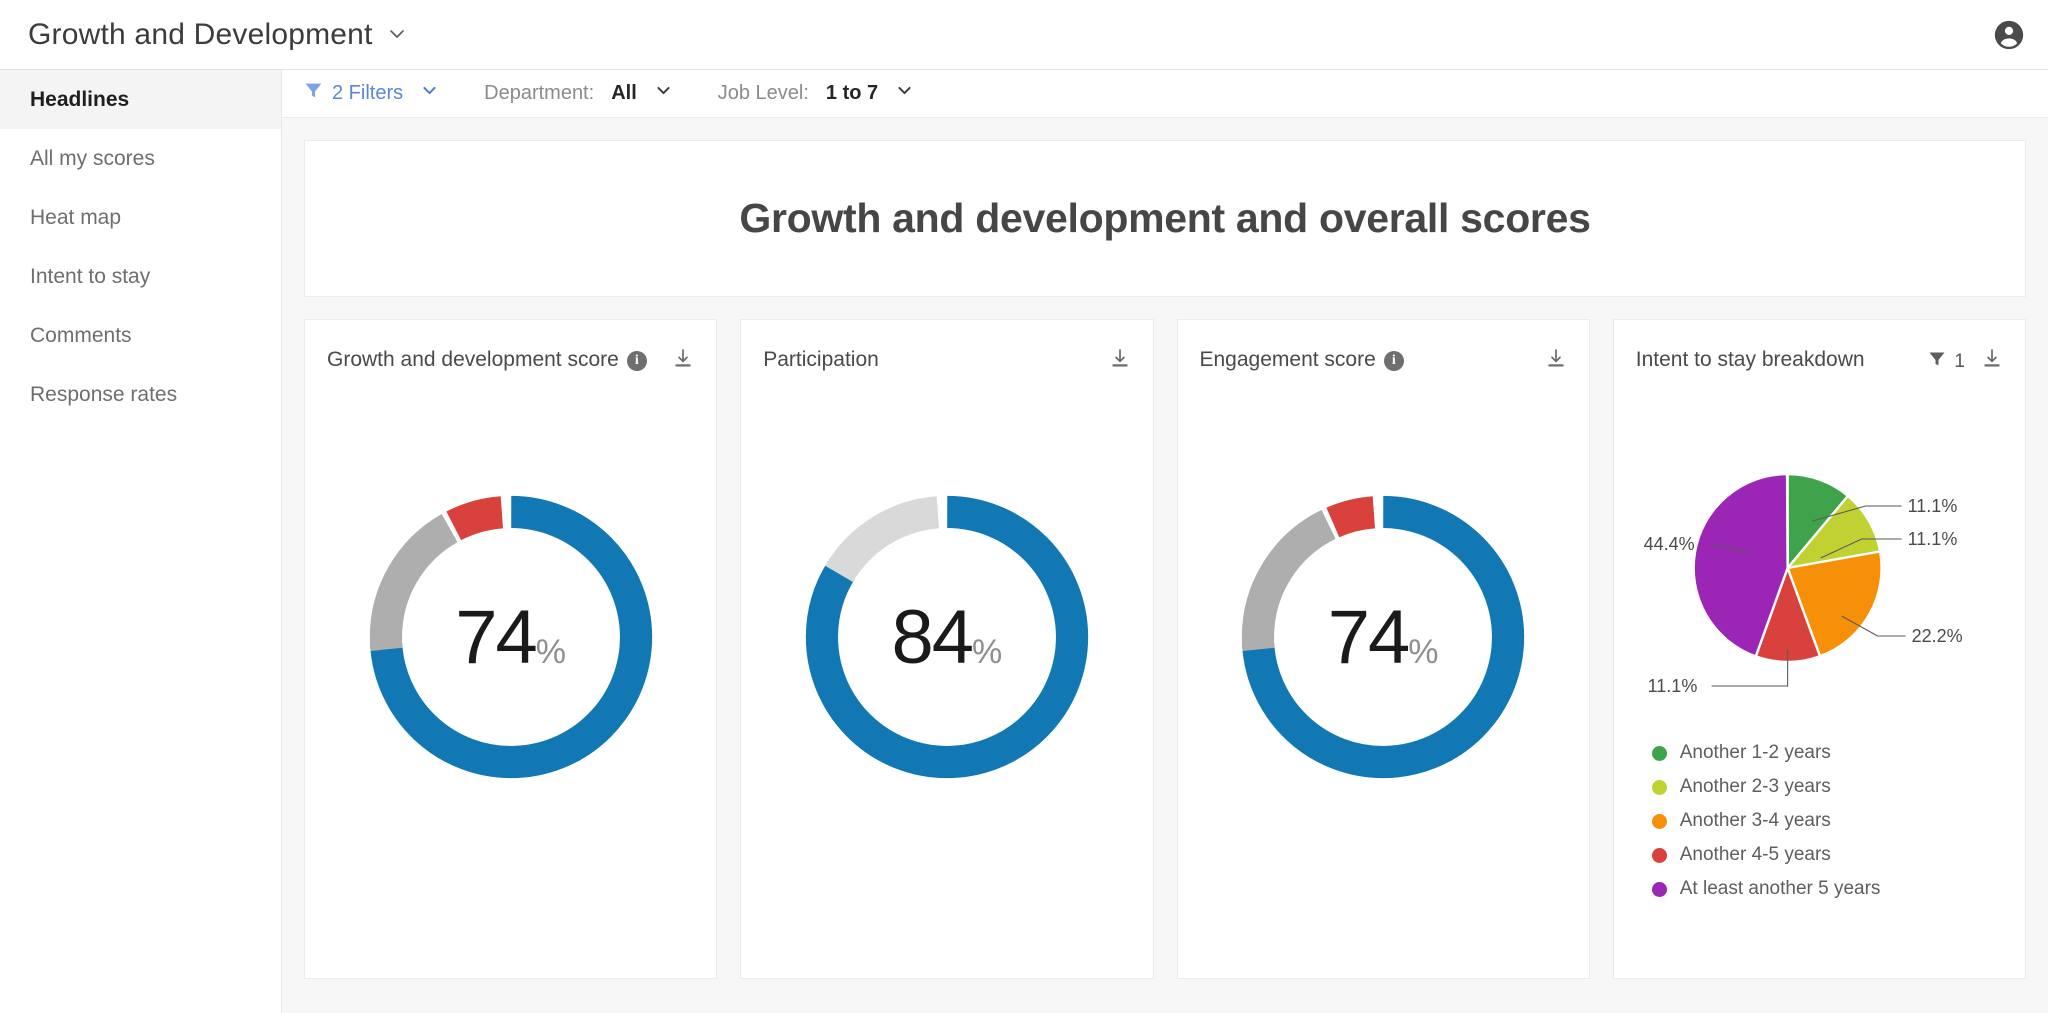 The width and height of the screenshot is (2048, 1013). I want to click on legend-item: Another 2-3 years, so click(1827, 787).